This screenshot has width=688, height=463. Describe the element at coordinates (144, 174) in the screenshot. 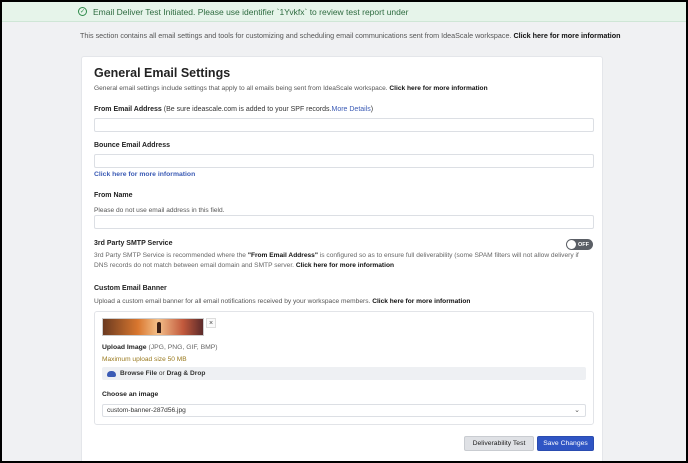

I see `bounce-info-link: Click here for more information` at that location.